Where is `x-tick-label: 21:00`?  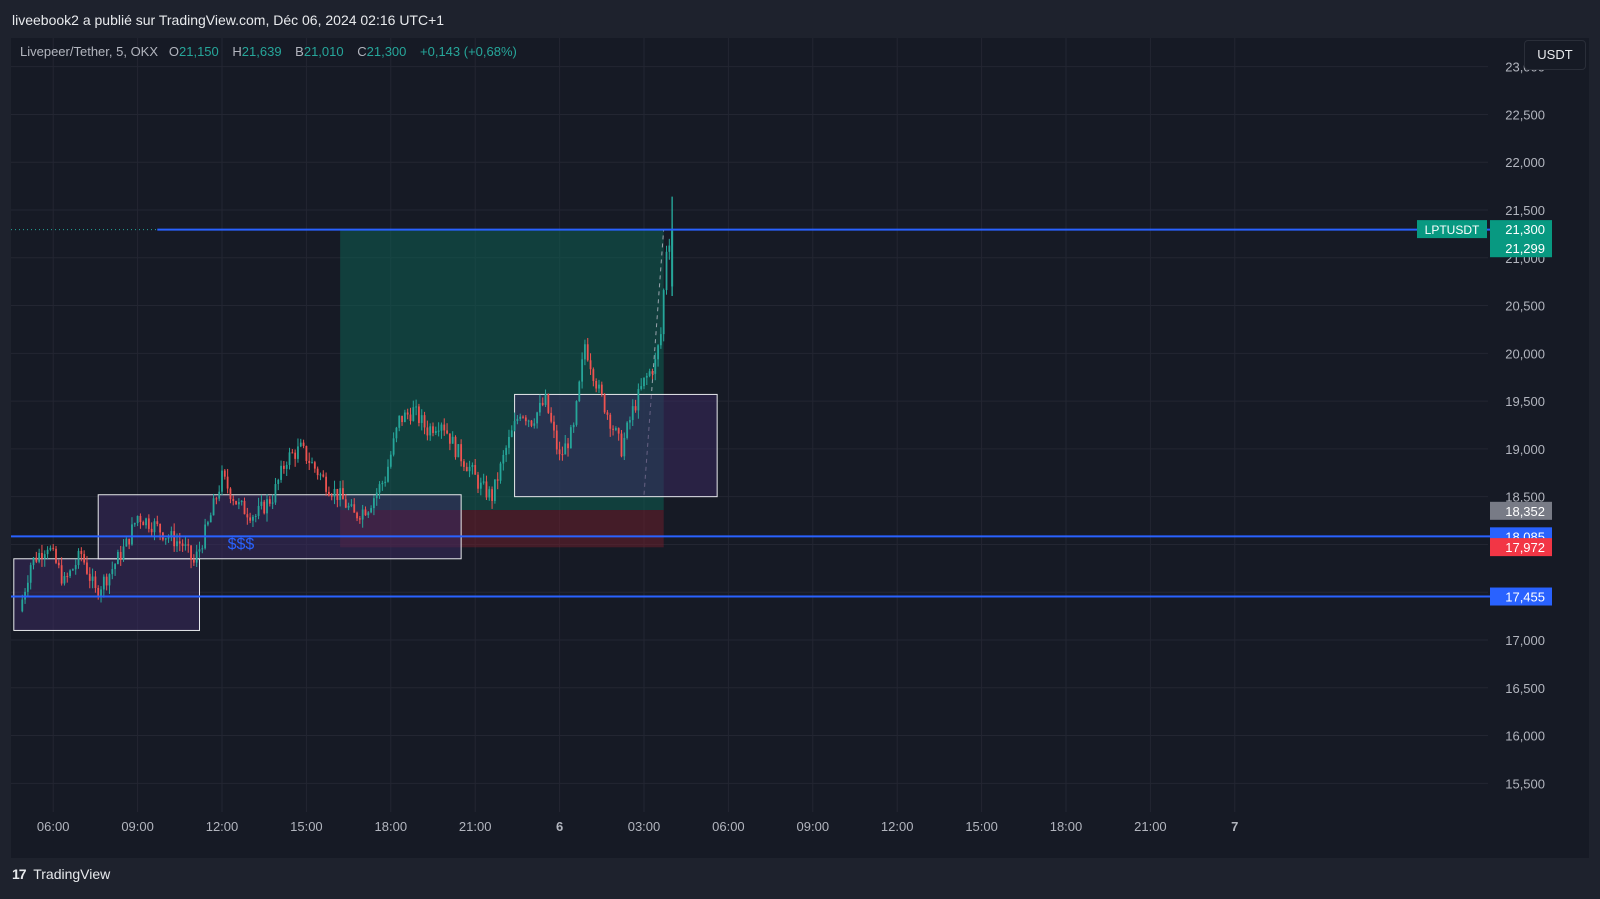 x-tick-label: 21:00 is located at coordinates (1150, 826).